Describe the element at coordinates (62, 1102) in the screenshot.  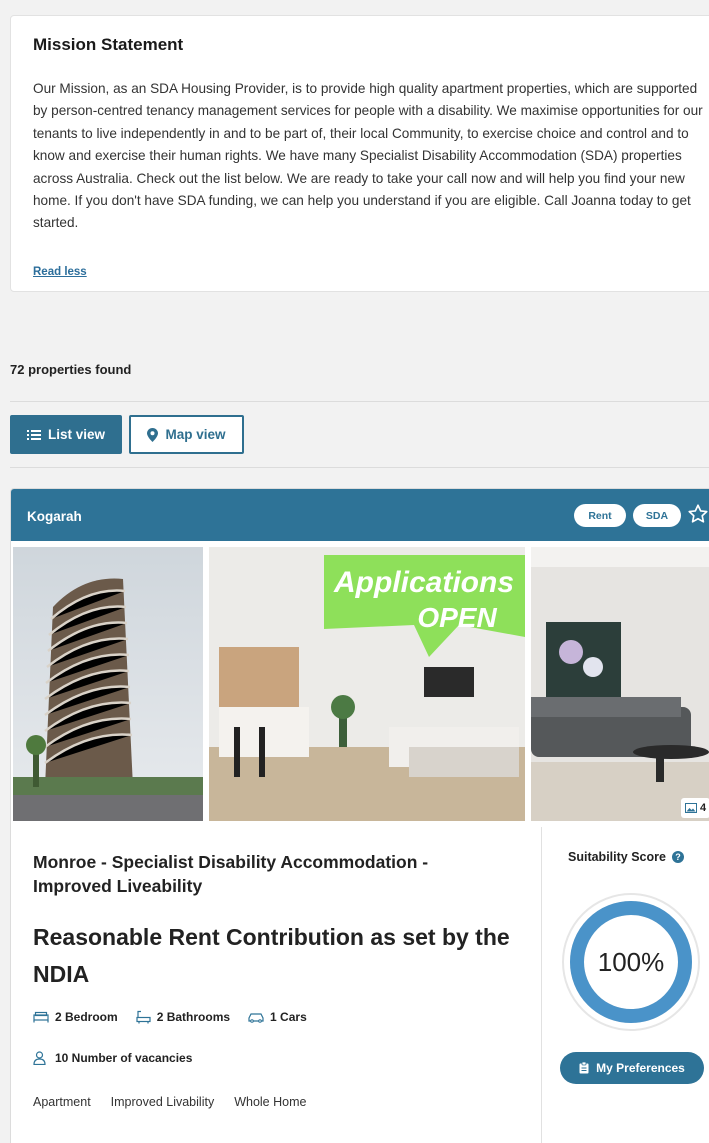
I see `tag: Apartment` at that location.